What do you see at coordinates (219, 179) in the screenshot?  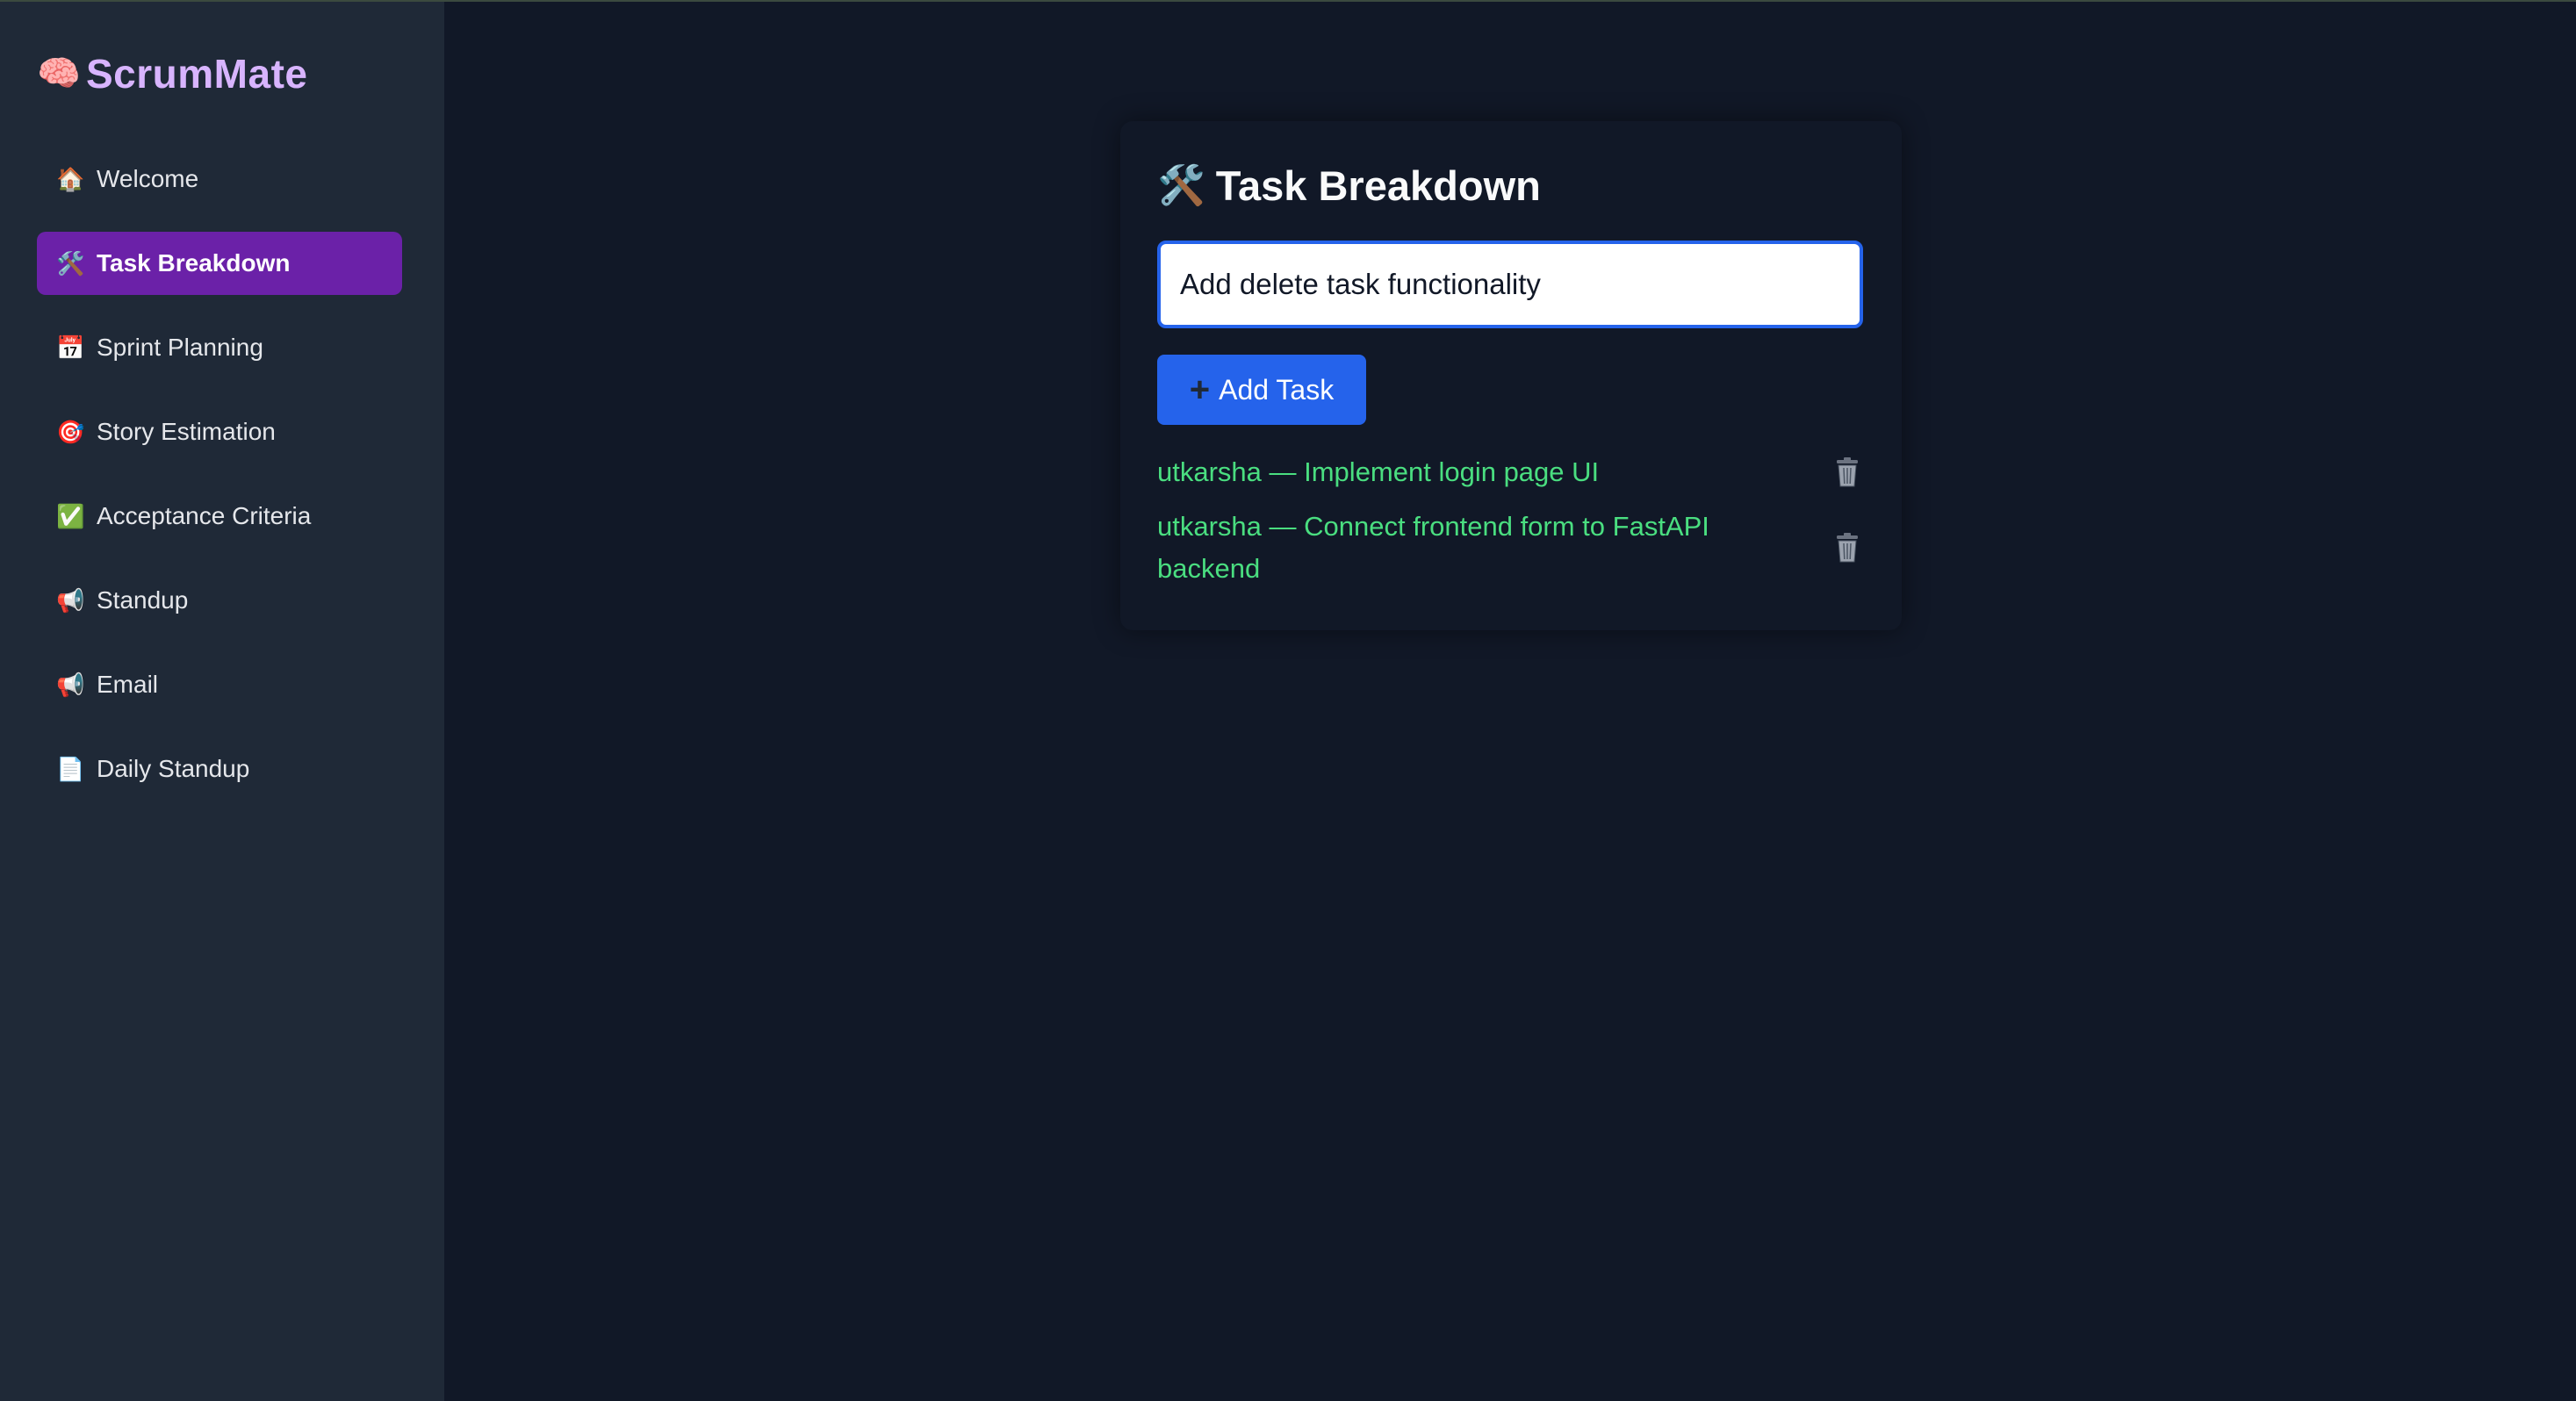 I see `sidebar-item-welcome: 🏠 Welcome` at bounding box center [219, 179].